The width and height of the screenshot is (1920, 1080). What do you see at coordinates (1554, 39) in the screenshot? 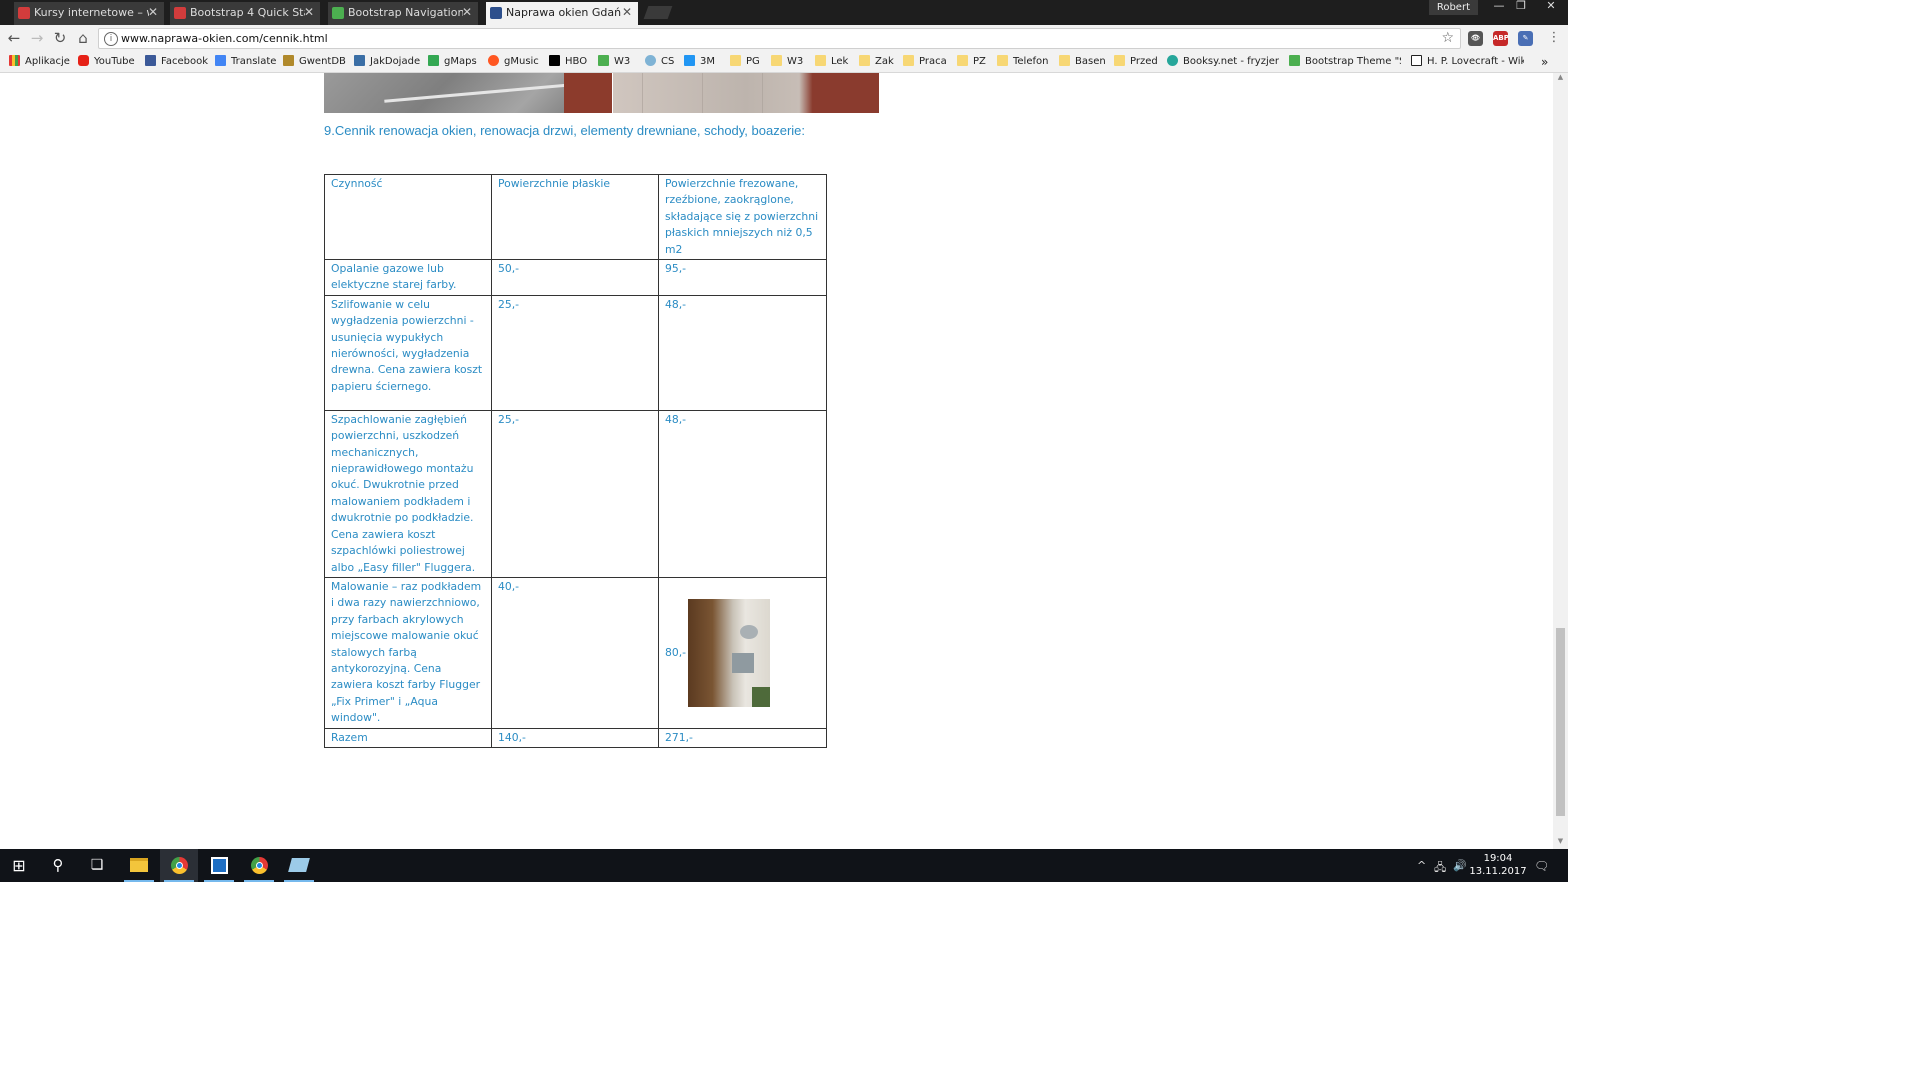
I see `menu-icon: ⋮` at bounding box center [1554, 39].